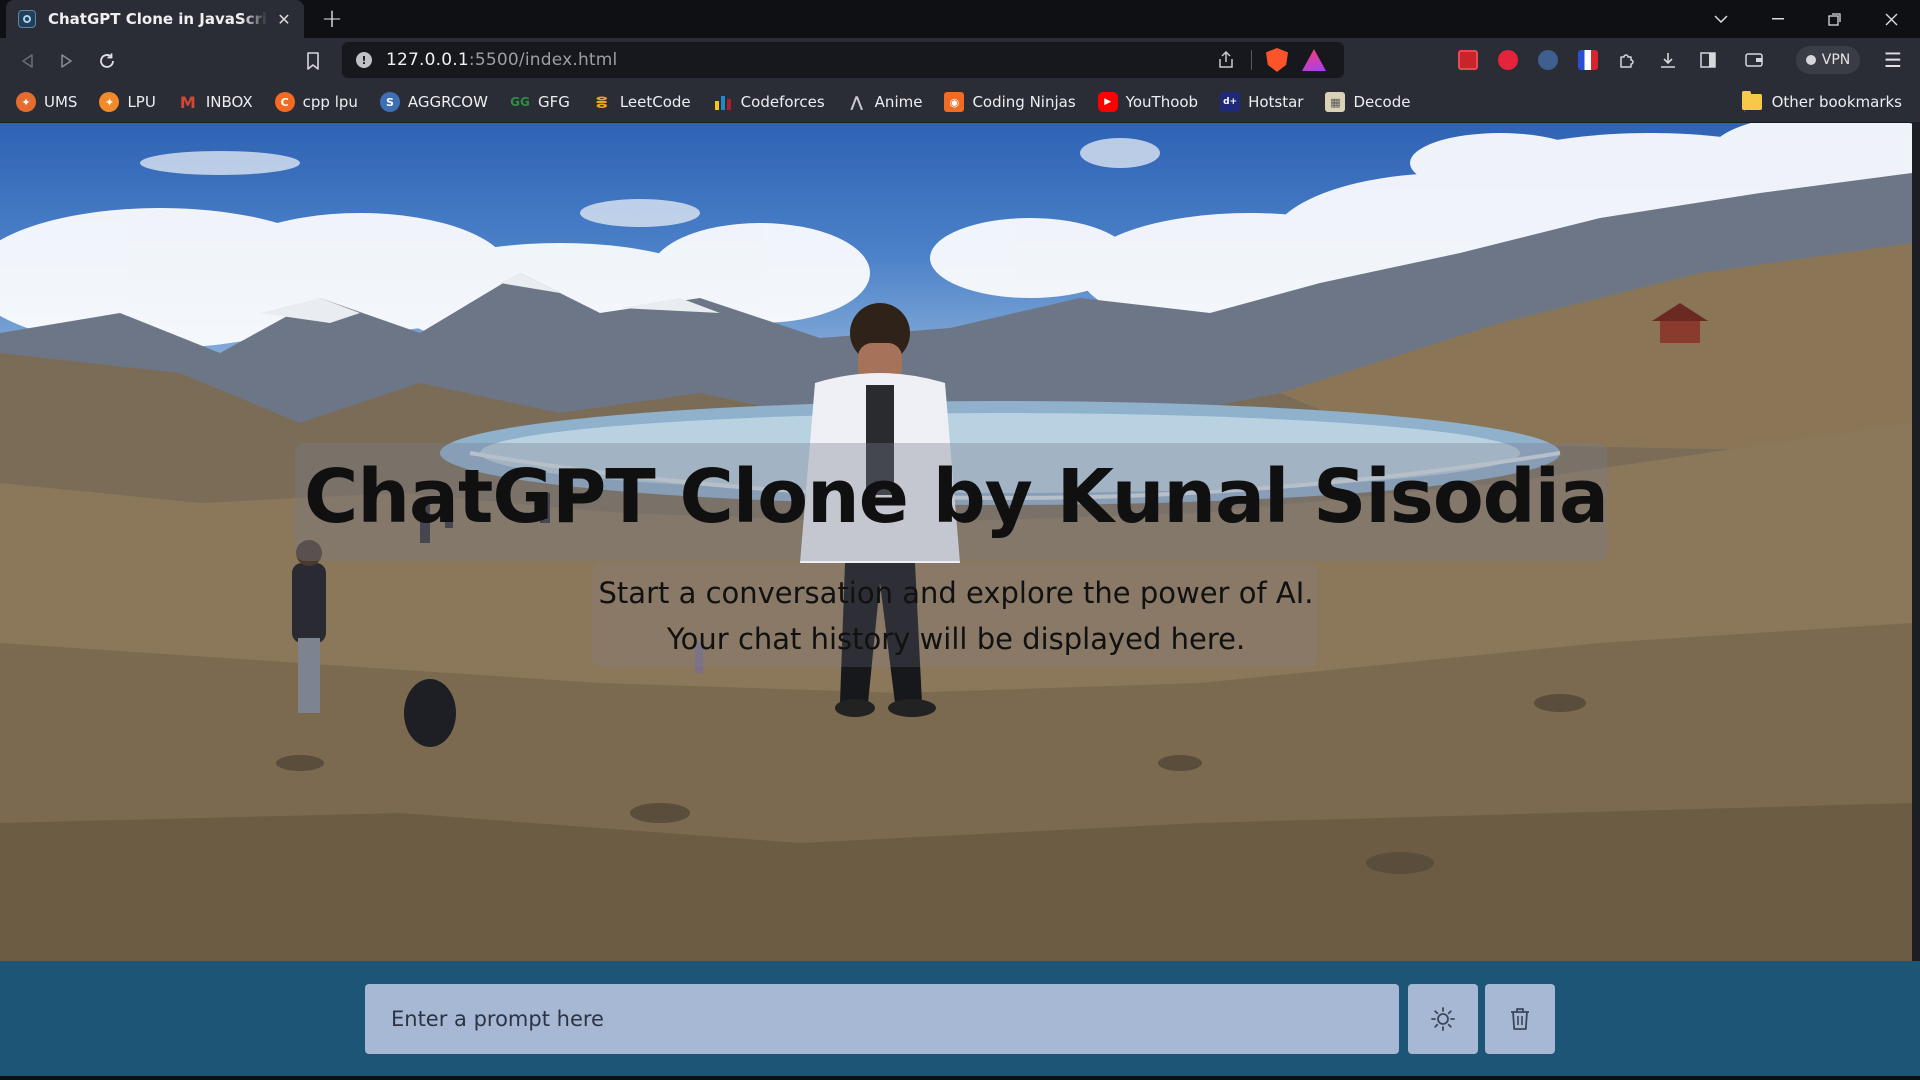 This screenshot has width=1920, height=1080. I want to click on close-tab-icon: ✕, so click(284, 19).